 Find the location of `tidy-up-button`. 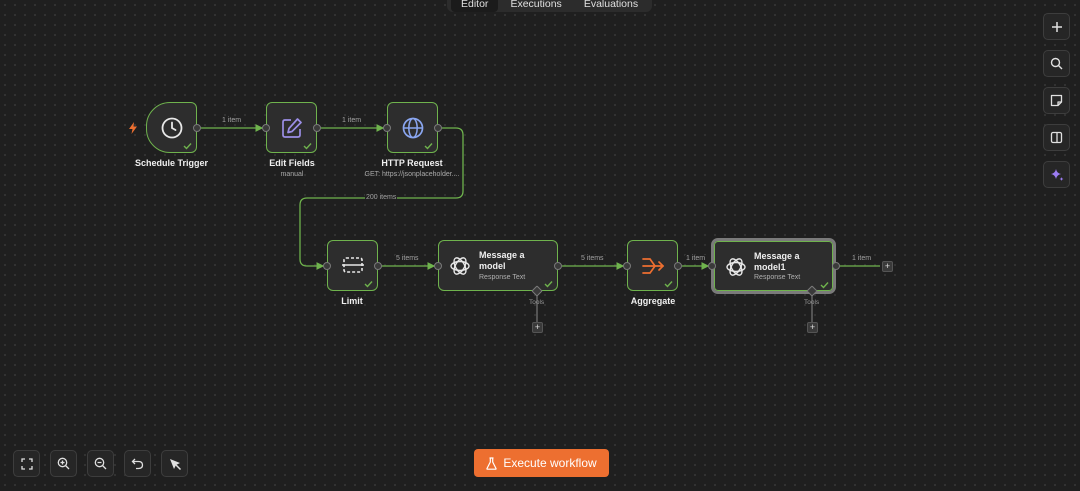

tidy-up-button is located at coordinates (174, 463).